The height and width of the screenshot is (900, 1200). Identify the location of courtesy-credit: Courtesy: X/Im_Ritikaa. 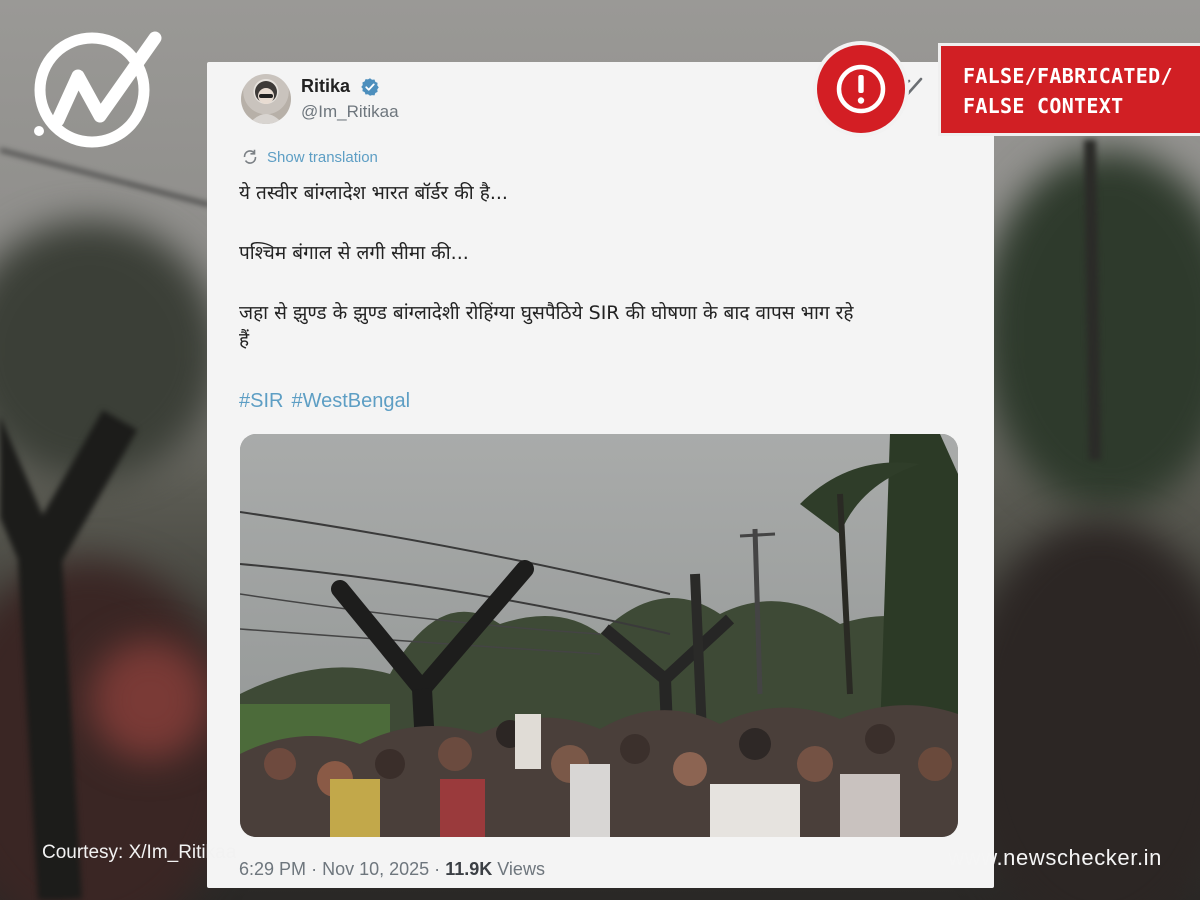
(139, 852).